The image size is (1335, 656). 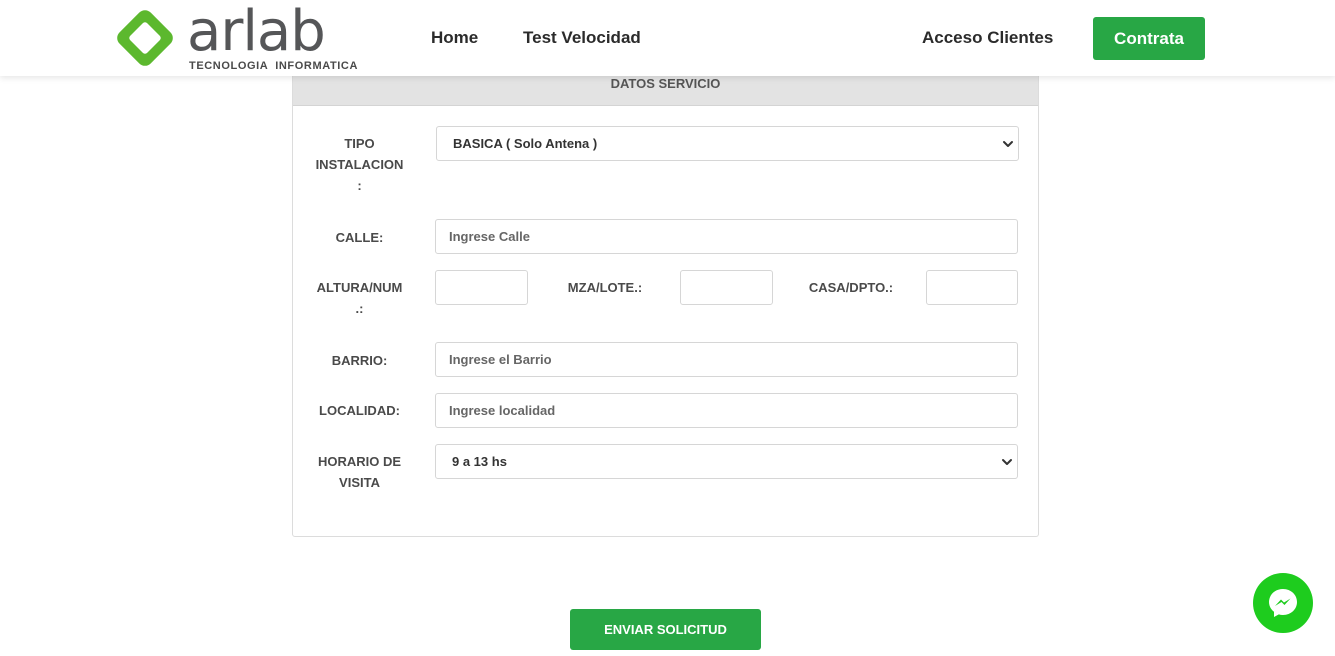 I want to click on messenger-chat-button, so click(x=1283, y=603).